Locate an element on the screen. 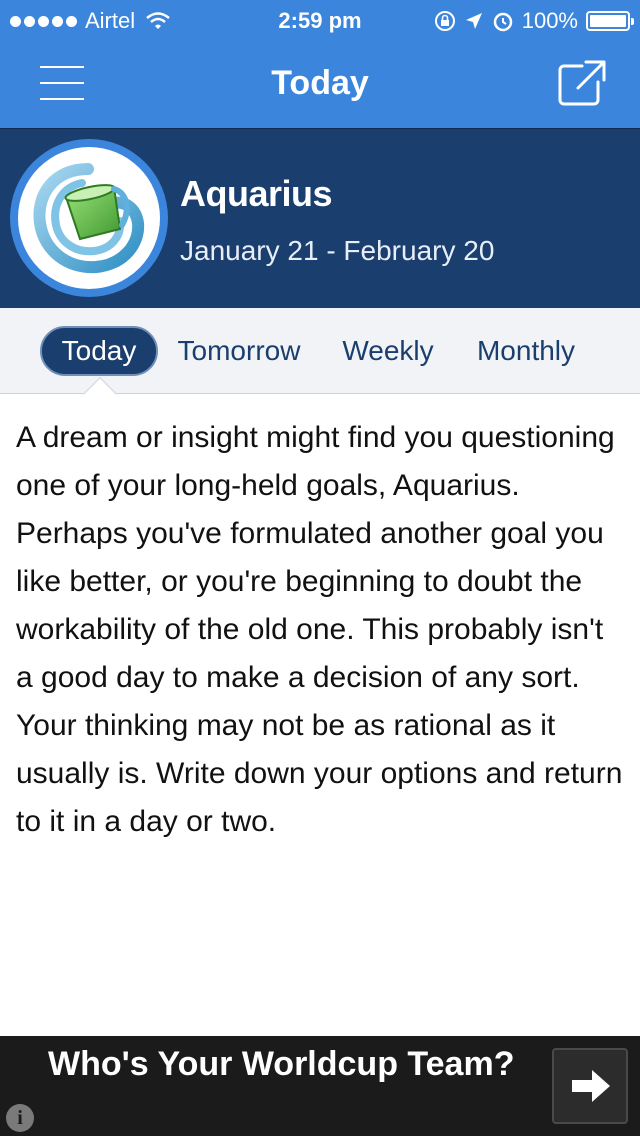  page-title: Today is located at coordinates (320, 83).